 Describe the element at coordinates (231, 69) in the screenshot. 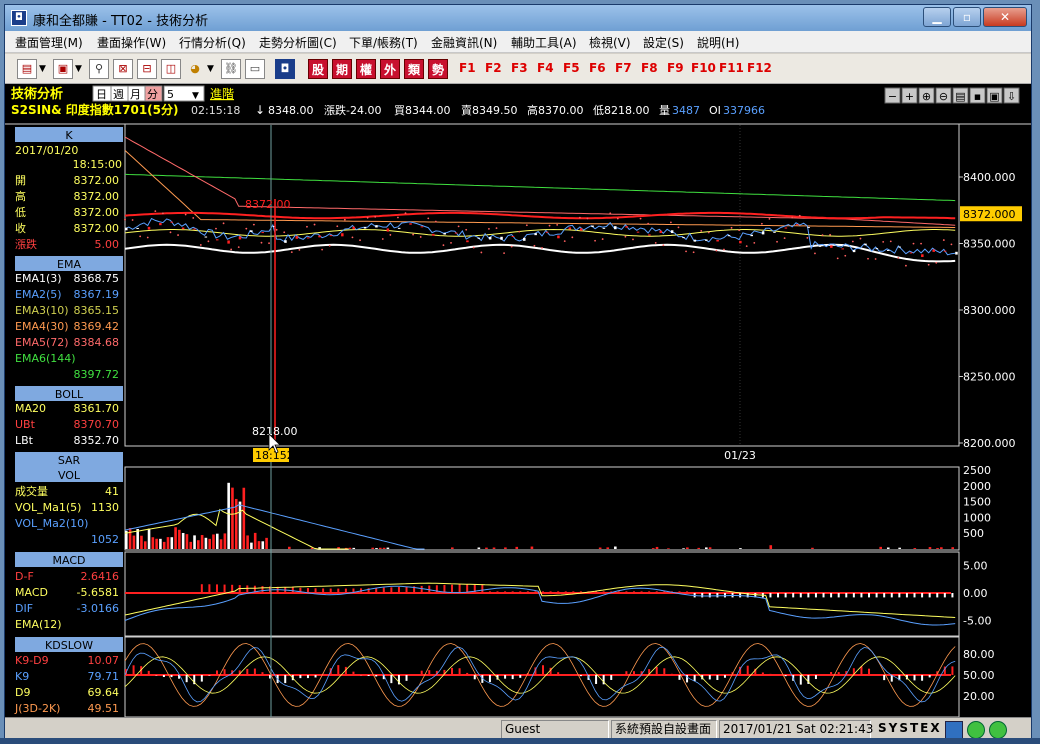

I see `chain-icon: ⛓` at that location.